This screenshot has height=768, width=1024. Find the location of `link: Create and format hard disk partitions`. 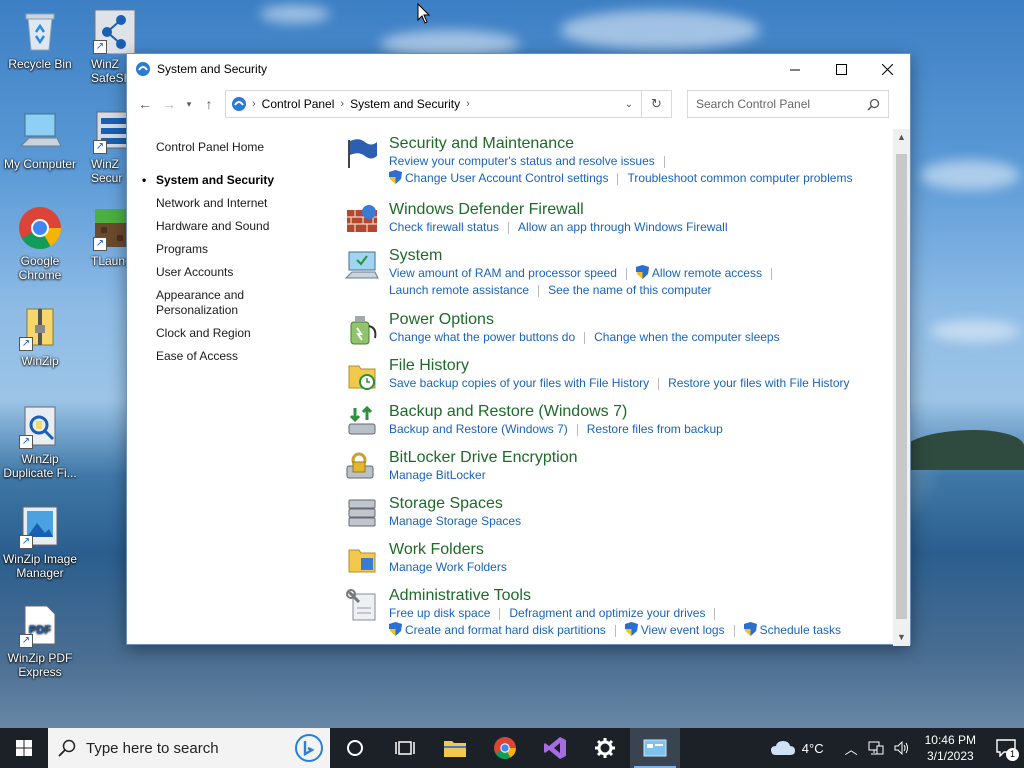

link: Create and format hard disk partitions is located at coordinates (505, 630).